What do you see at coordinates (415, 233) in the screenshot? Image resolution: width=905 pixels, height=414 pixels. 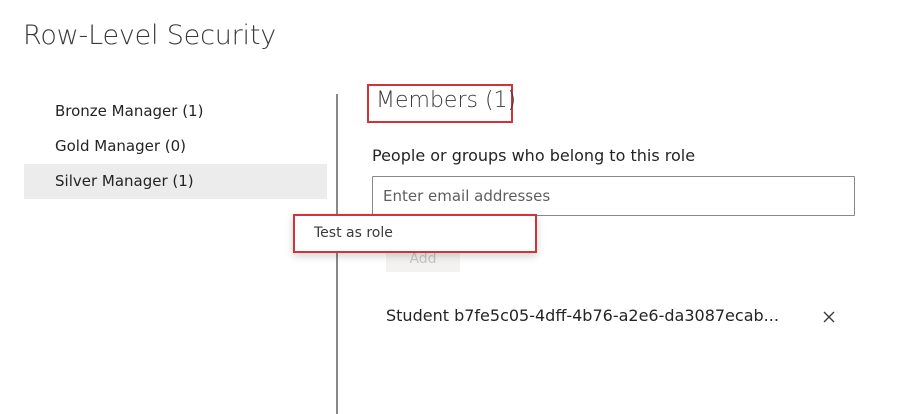 I see `role-context-menu: Test as role` at bounding box center [415, 233].